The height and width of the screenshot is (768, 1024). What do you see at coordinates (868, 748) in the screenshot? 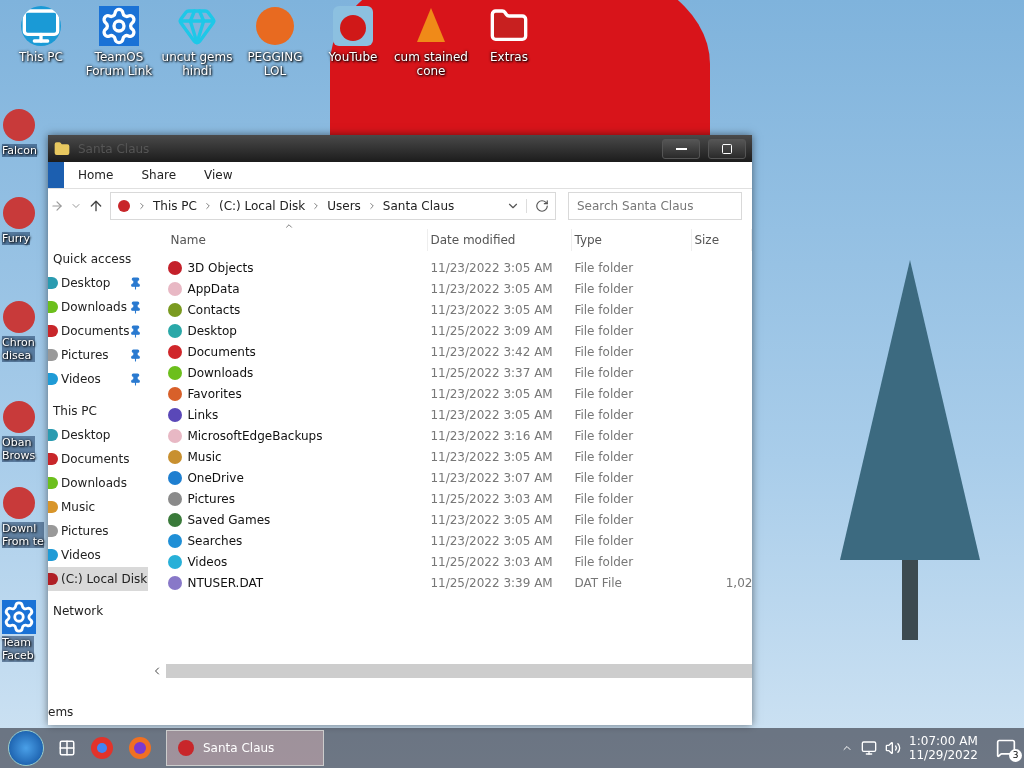
I see `network-icon` at bounding box center [868, 748].